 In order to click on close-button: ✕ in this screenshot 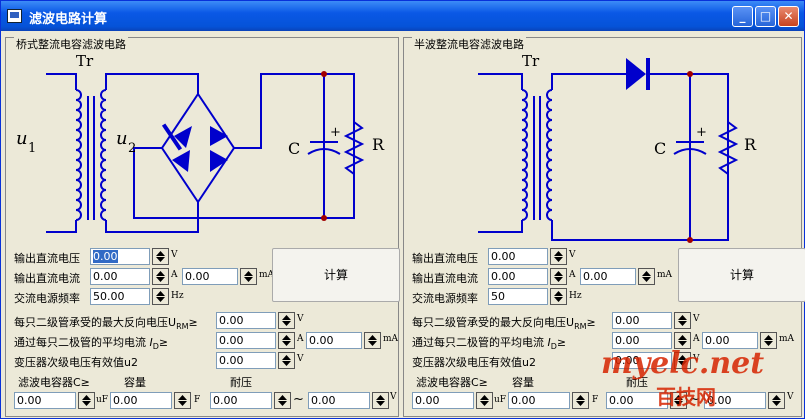, I will do `click(788, 16)`.